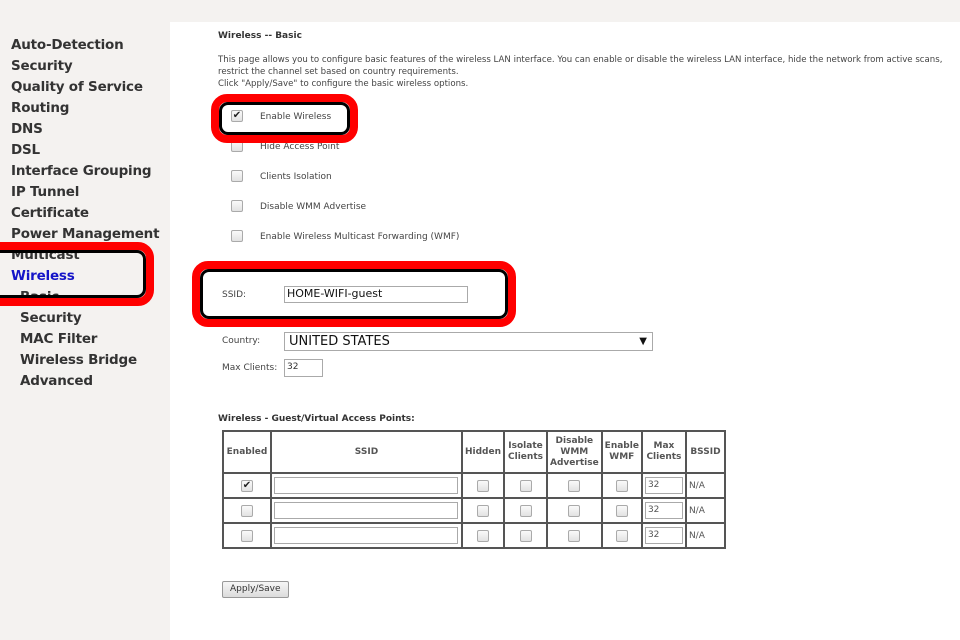 The width and height of the screenshot is (960, 640). What do you see at coordinates (81, 171) in the screenshot?
I see `nav-interface-grouping: Interface Grouping` at bounding box center [81, 171].